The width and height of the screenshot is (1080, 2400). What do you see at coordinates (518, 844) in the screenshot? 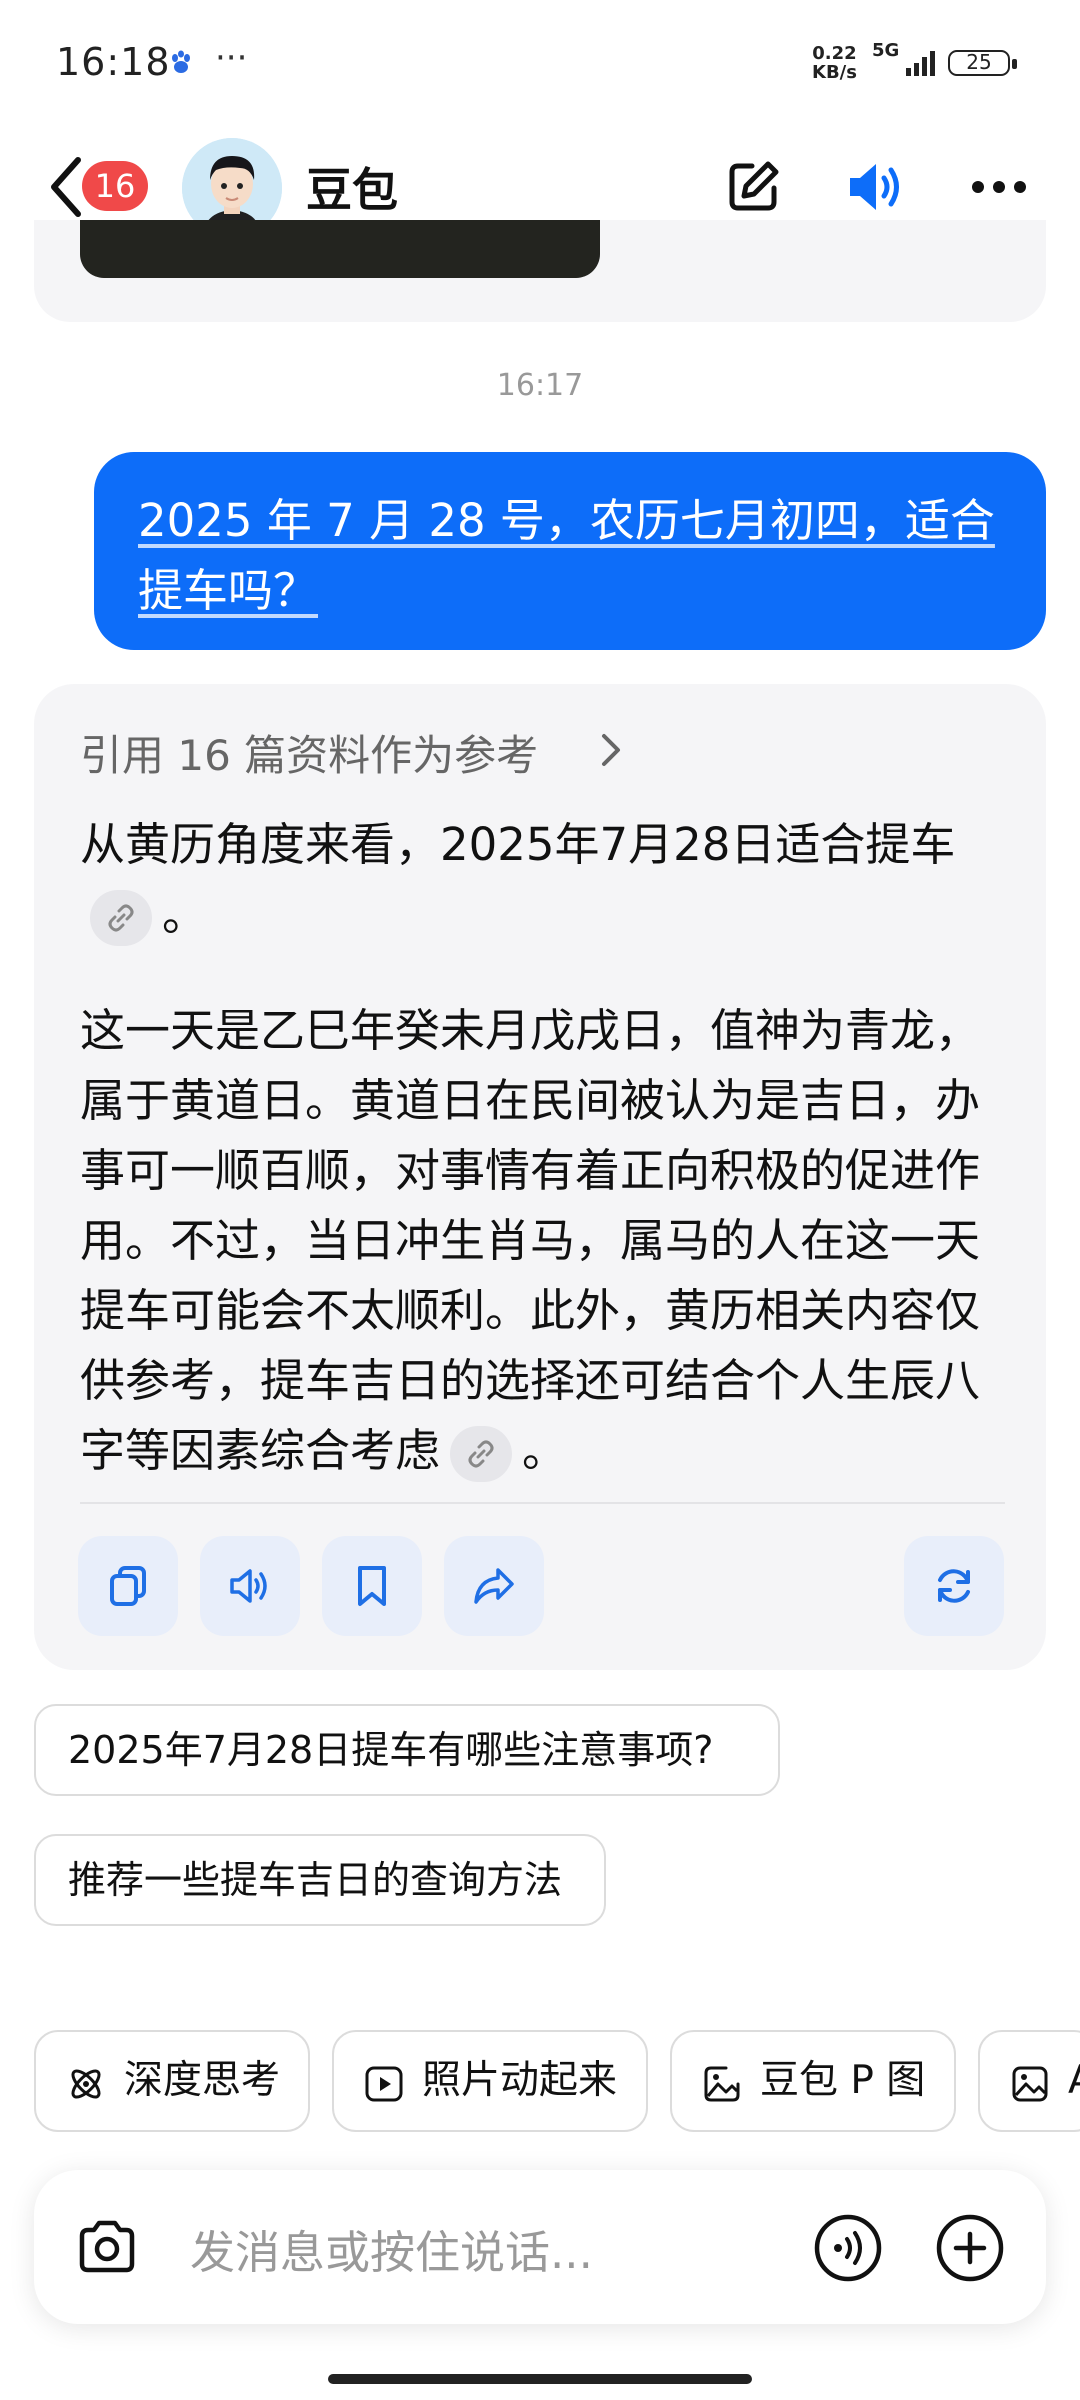
I see `answer-paragraph-1-text: 从黄历角度来看，2025年7月28日适合提车` at bounding box center [518, 844].